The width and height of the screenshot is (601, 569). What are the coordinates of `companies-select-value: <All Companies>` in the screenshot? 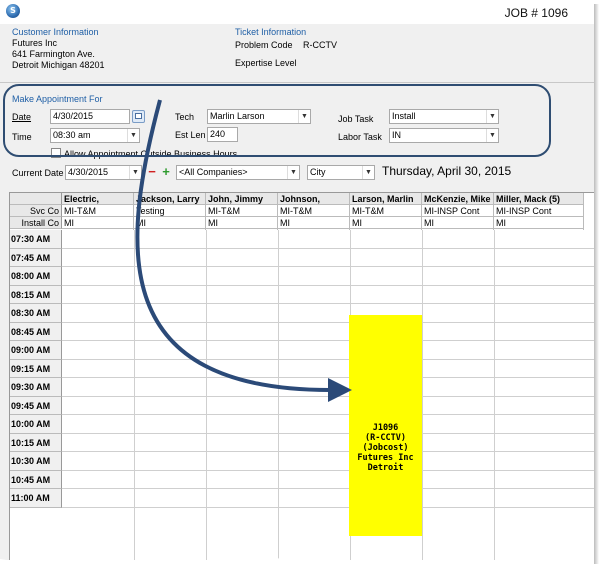 It's located at (213, 172).